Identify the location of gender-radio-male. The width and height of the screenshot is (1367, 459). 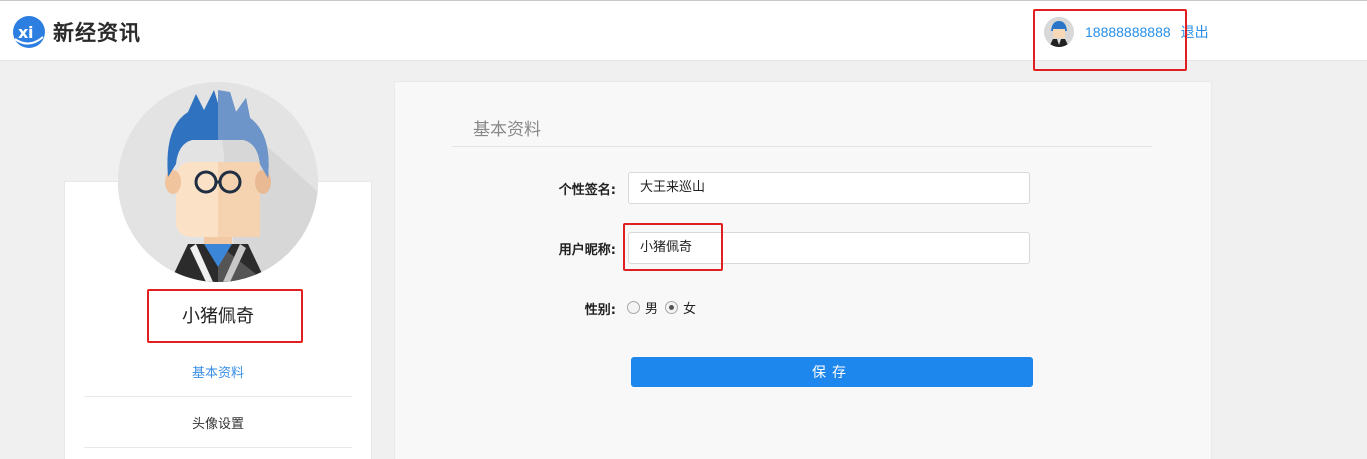
(633, 307).